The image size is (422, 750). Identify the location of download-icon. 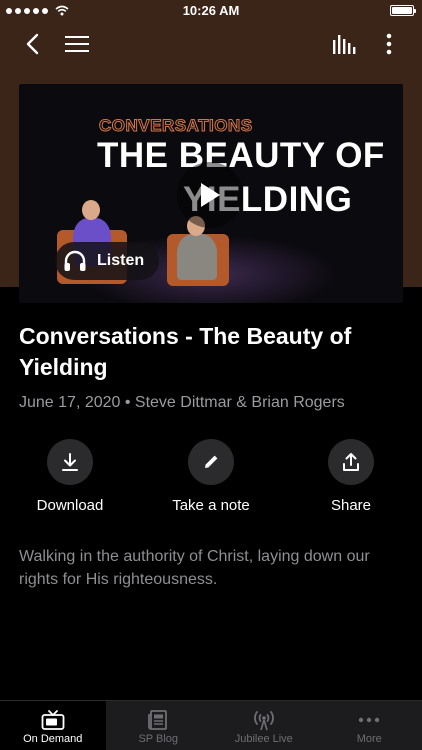
(70, 462).